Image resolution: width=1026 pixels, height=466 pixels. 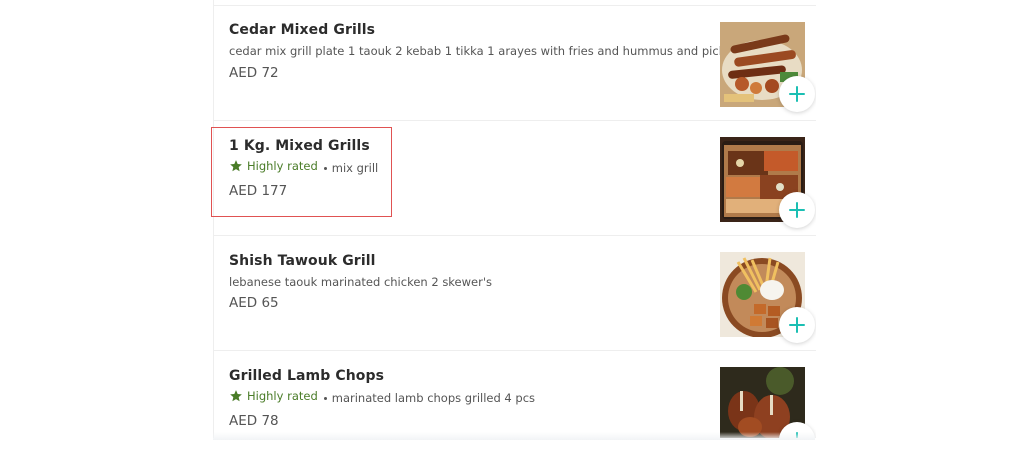 I want to click on rating-label: Highly rated, so click(x=282, y=396).